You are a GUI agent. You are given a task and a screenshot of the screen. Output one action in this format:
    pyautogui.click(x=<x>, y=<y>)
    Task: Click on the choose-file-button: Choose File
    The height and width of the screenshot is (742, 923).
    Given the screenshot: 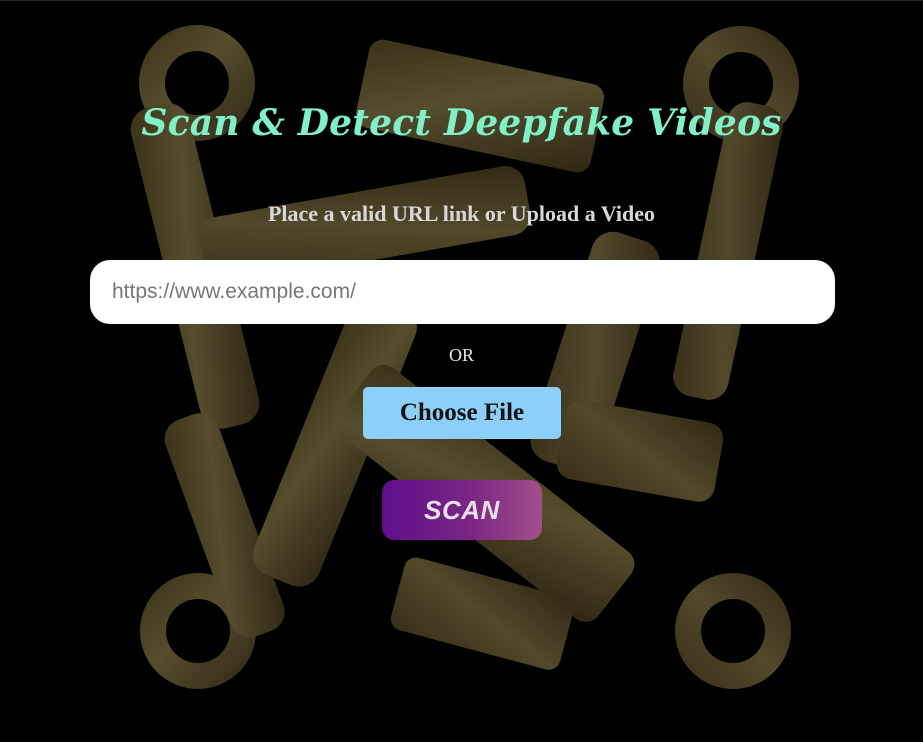 What is the action you would take?
    pyautogui.click(x=462, y=413)
    